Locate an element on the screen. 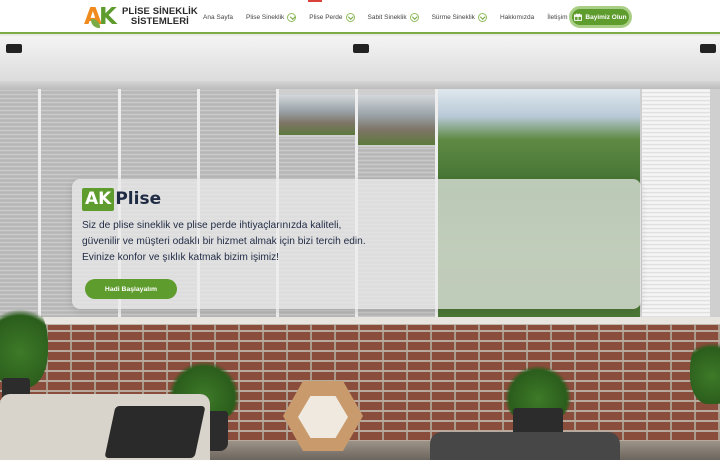 The height and width of the screenshot is (460, 720). window-sill is located at coordinates (360, 321).